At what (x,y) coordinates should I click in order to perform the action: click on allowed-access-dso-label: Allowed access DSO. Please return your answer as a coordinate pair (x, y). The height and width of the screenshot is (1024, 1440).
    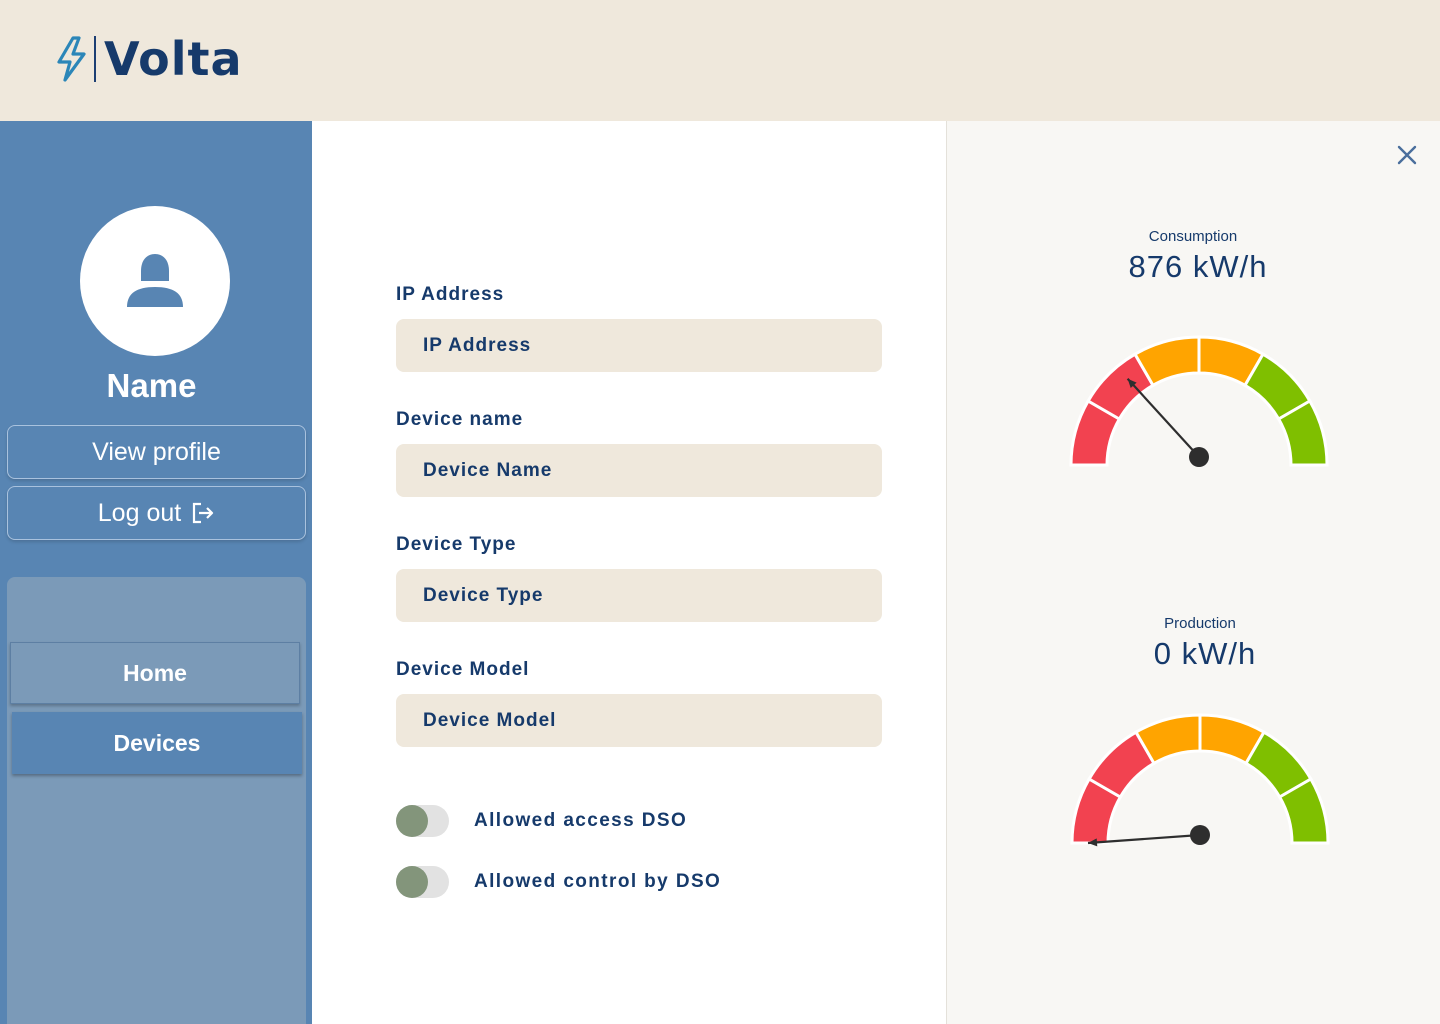
    Looking at the image, I should click on (581, 820).